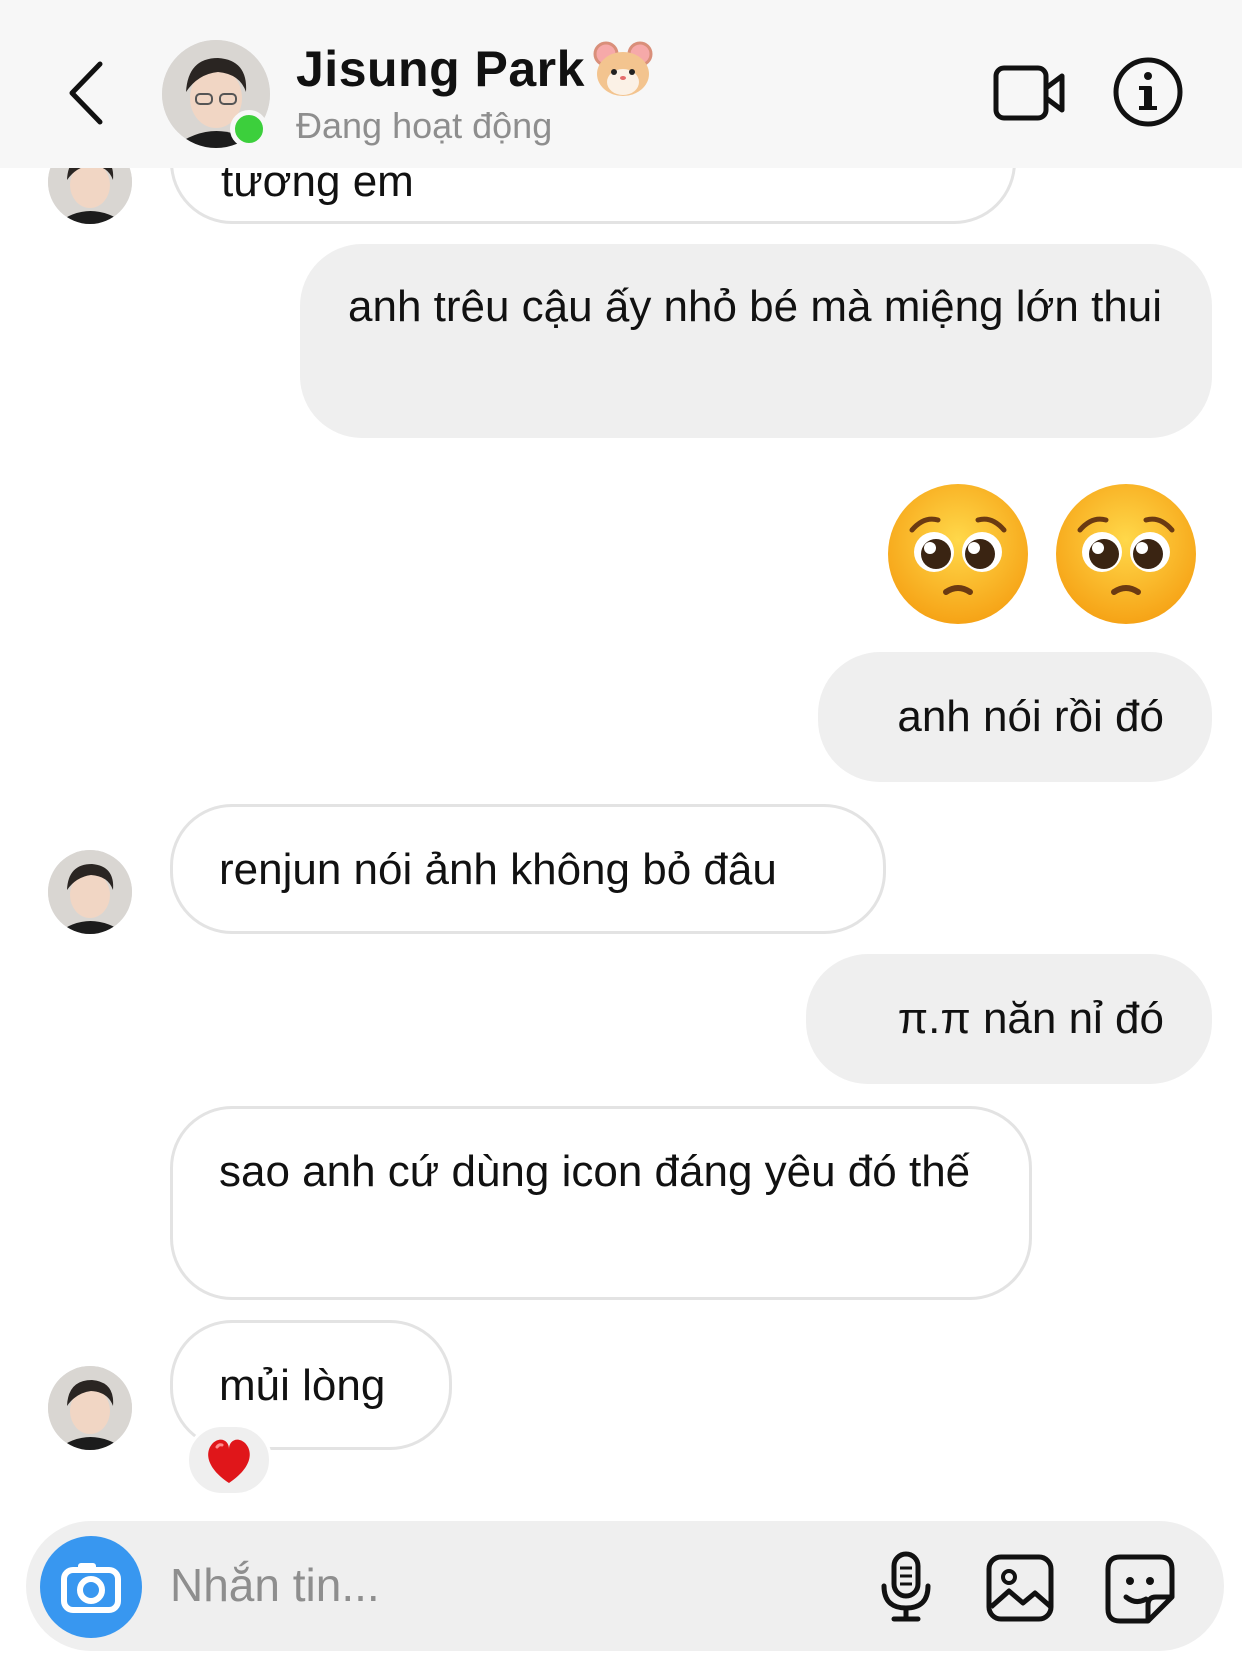 The height and width of the screenshot is (1669, 1242). Describe the element at coordinates (1030, 716) in the screenshot. I see `message-text: anh nói rồi đó` at that location.